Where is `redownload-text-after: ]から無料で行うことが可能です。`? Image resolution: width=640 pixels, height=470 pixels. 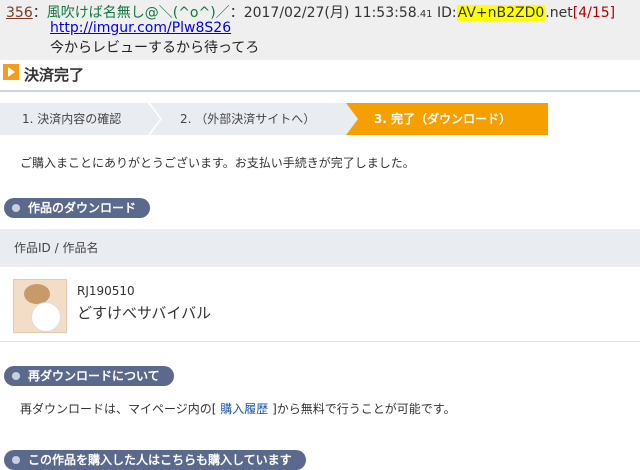 redownload-text-after: ]から無料で行うことが可能です。 is located at coordinates (362, 409).